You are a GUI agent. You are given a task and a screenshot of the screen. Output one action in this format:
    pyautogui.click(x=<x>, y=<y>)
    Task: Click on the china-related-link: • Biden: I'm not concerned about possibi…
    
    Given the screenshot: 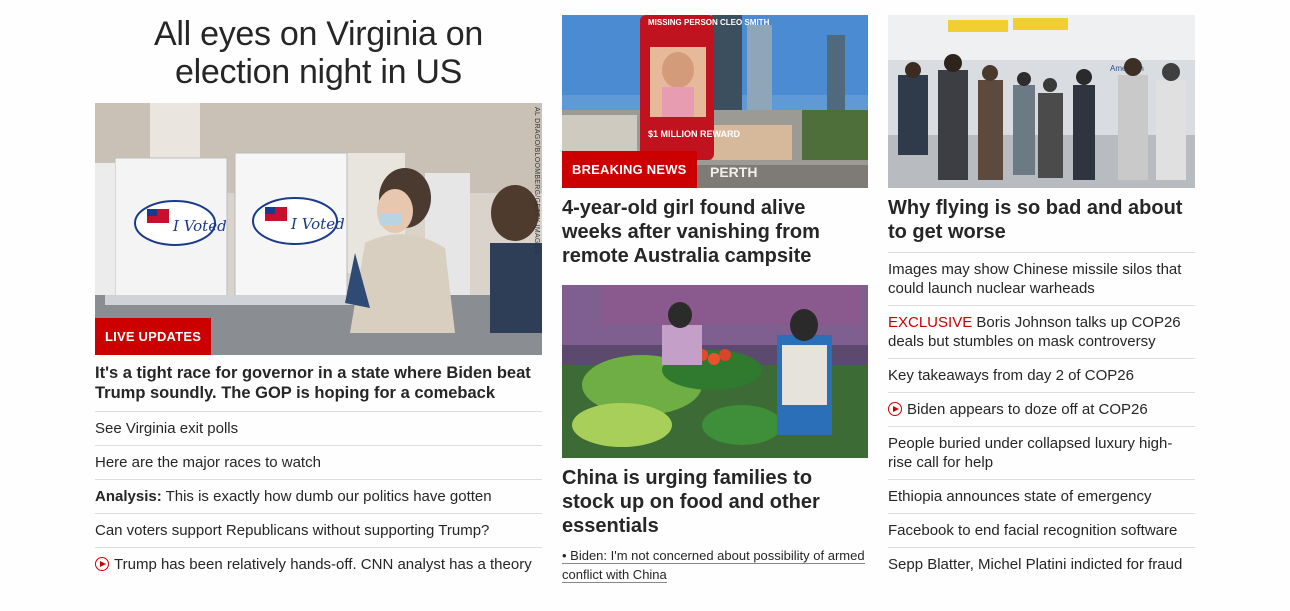 What is the action you would take?
    pyautogui.click(x=715, y=561)
    